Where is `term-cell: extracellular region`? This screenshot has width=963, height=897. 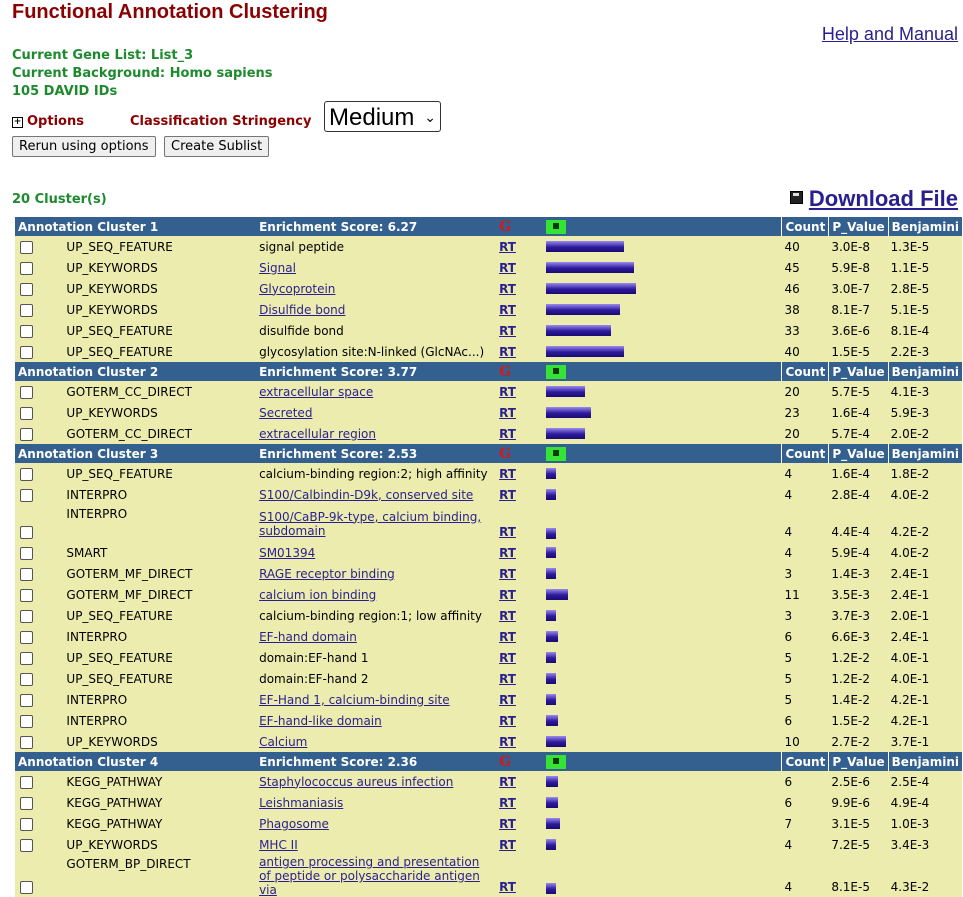
term-cell: extracellular region is located at coordinates (317, 434).